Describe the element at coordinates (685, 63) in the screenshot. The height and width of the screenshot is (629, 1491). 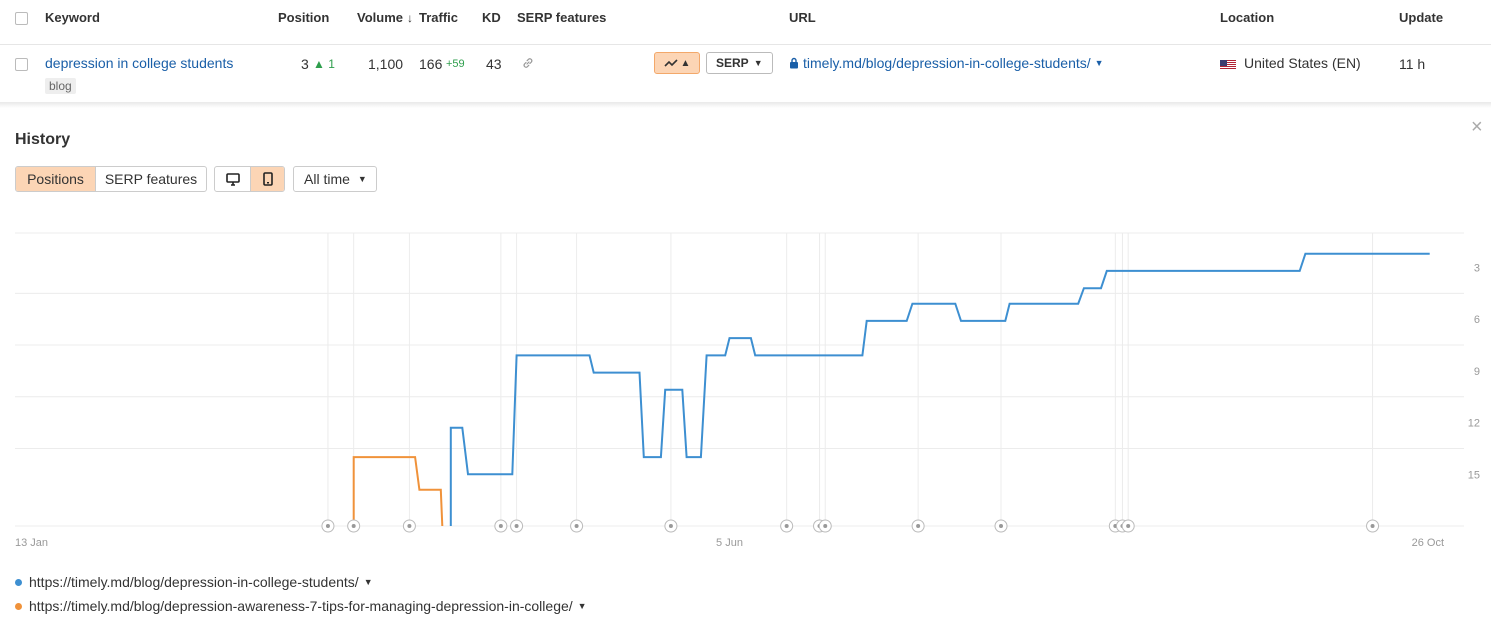
I see `caret-up-icon: ▲` at that location.